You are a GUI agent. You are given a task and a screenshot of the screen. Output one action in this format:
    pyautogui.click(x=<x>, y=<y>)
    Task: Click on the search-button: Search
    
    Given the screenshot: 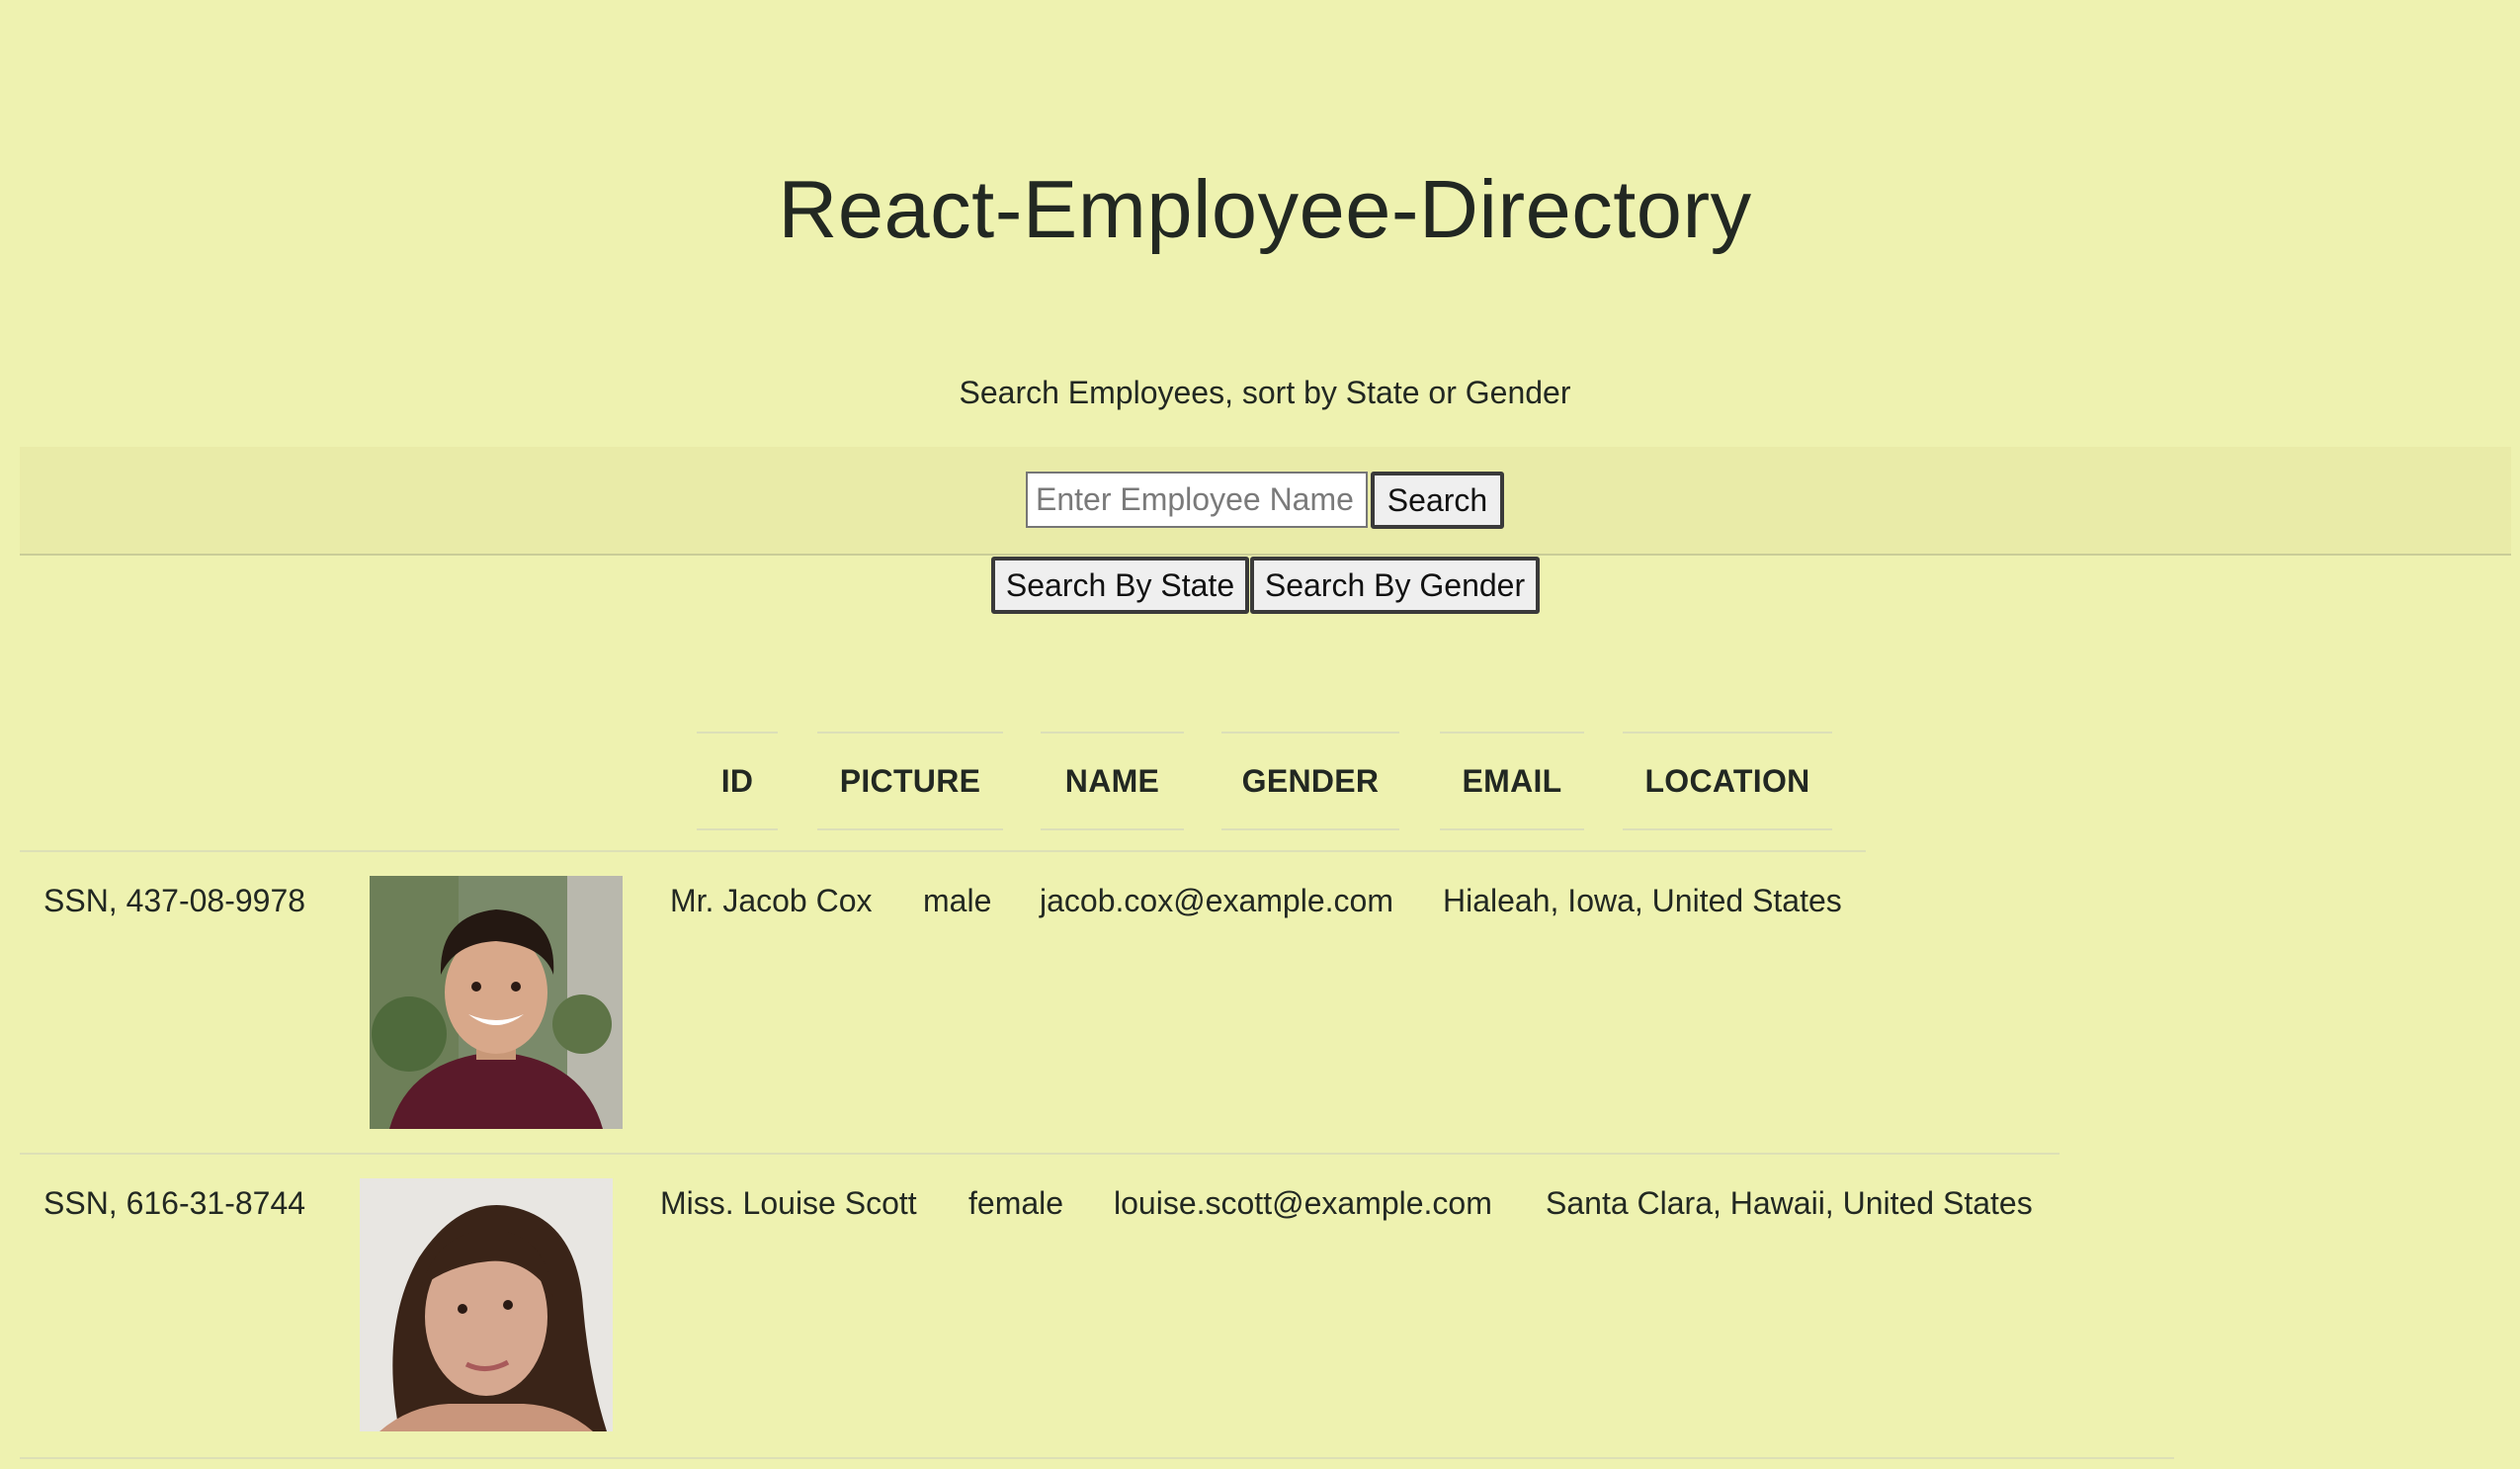 What is the action you would take?
    pyautogui.click(x=1437, y=500)
    